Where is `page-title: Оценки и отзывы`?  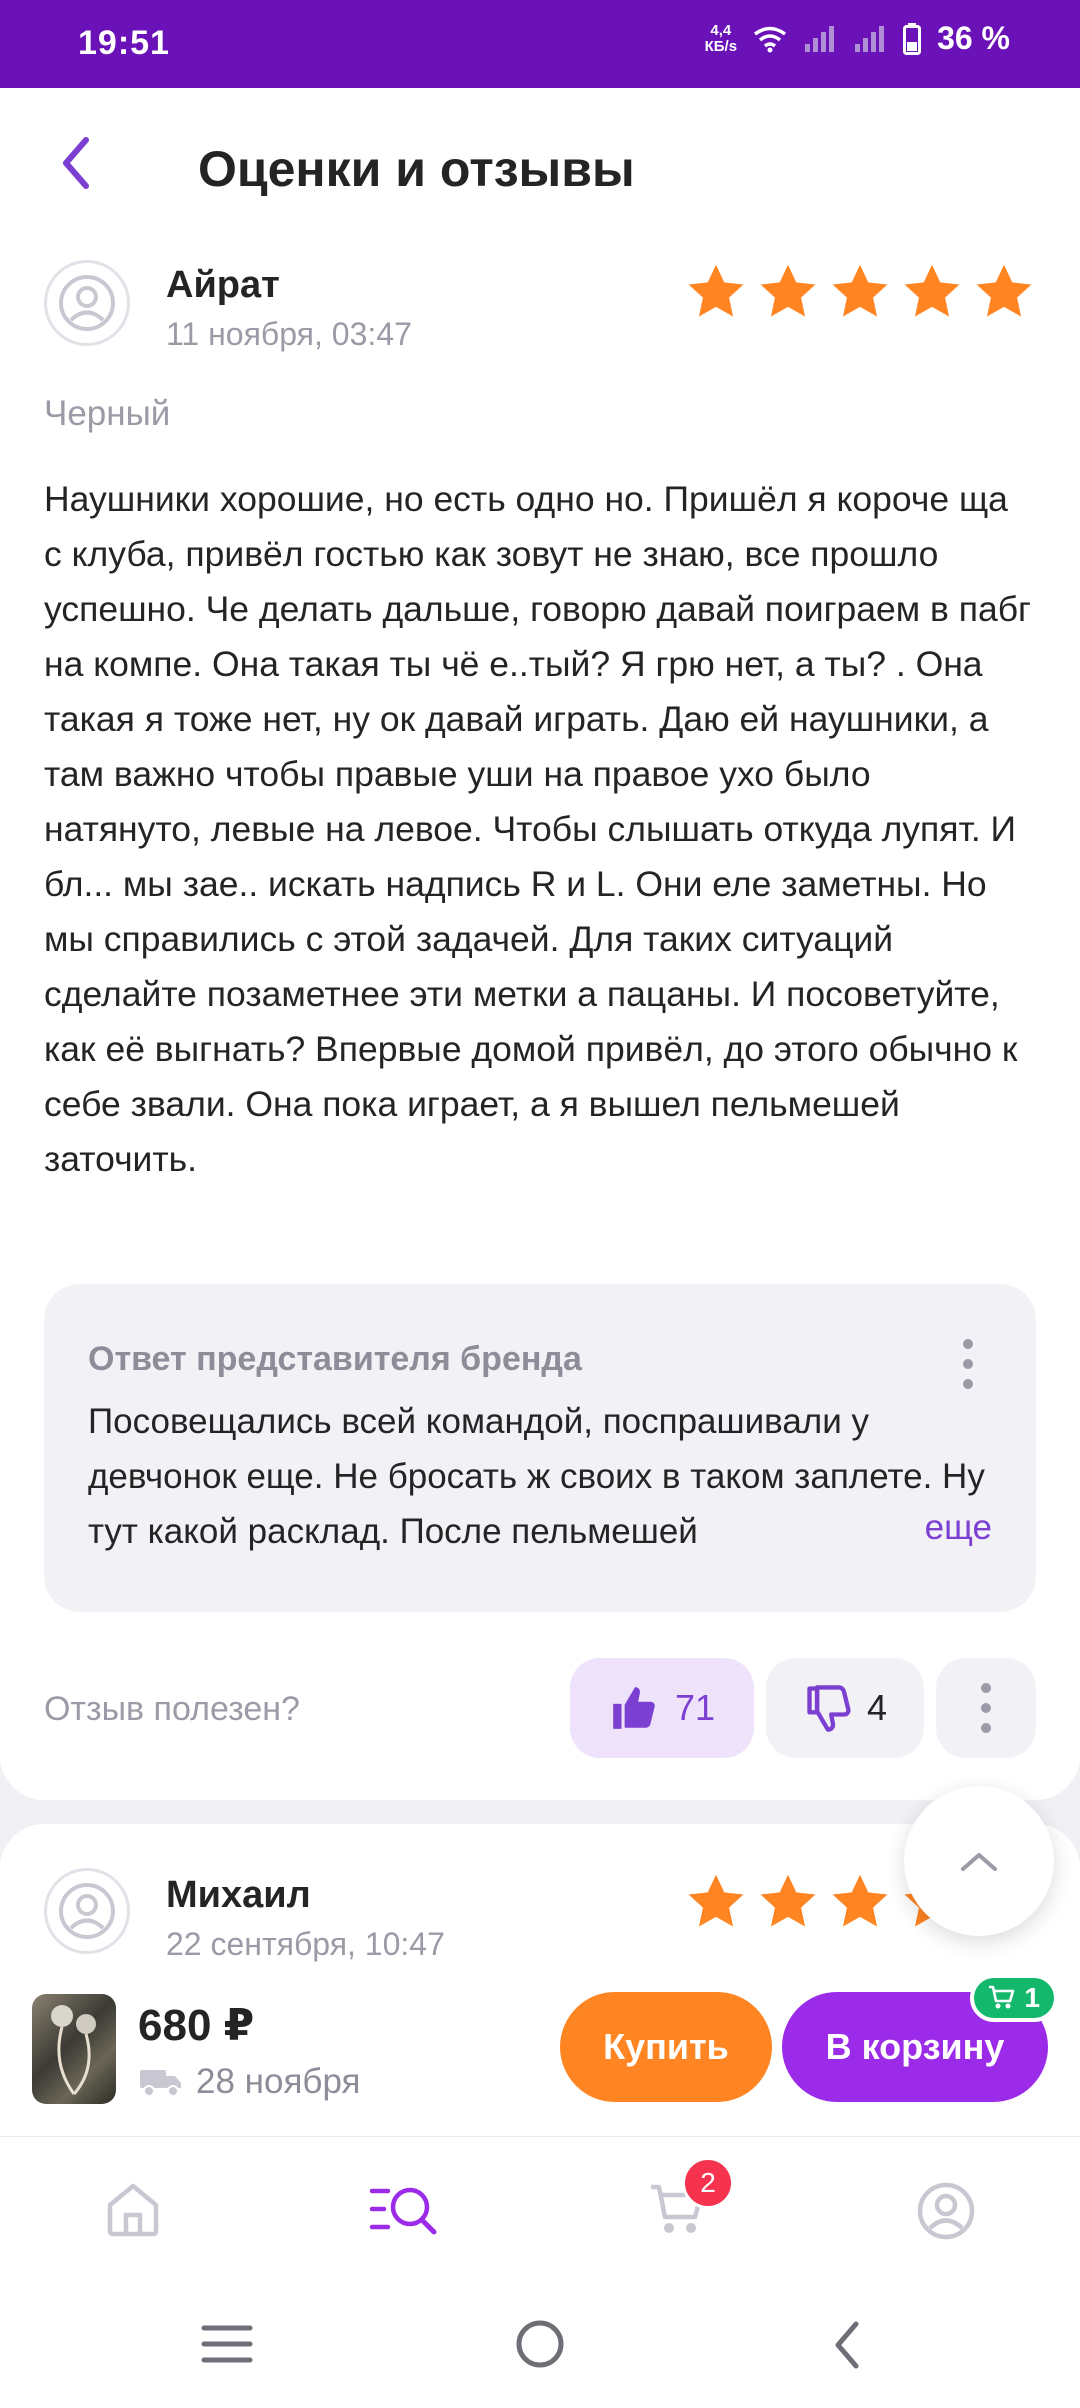
page-title: Оценки и отзывы is located at coordinates (416, 169).